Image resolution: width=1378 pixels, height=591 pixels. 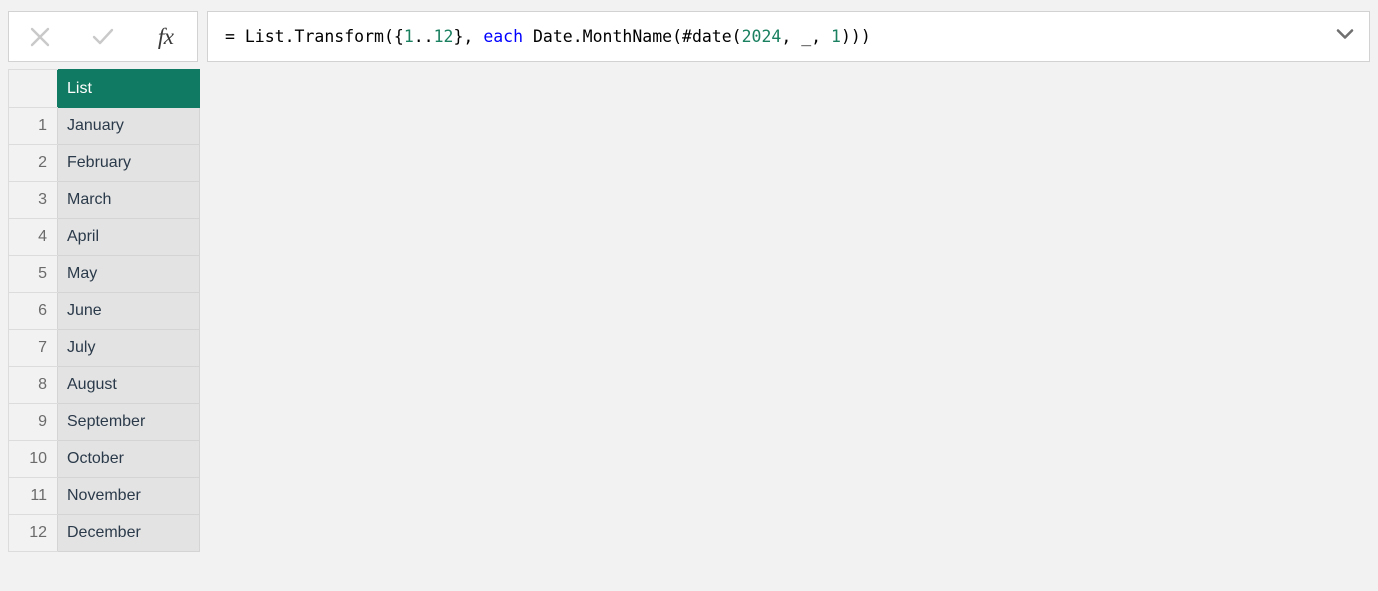 What do you see at coordinates (128, 385) in the screenshot?
I see `row-value-cell: August` at bounding box center [128, 385].